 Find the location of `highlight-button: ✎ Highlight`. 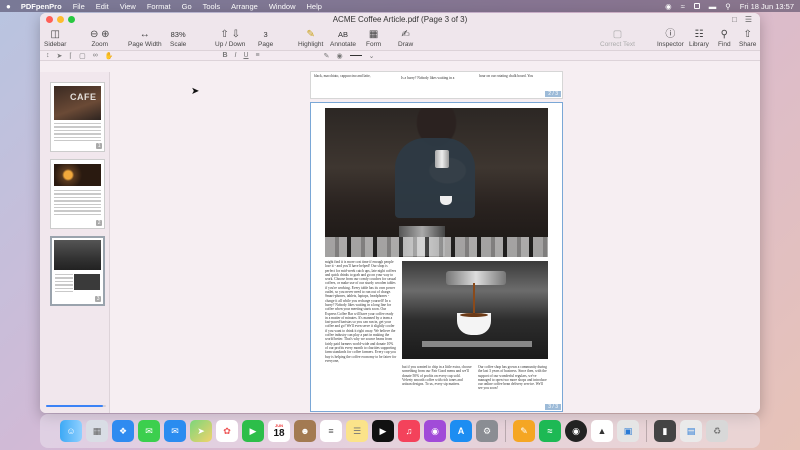

highlight-button: ✎ Highlight is located at coordinates (310, 38).